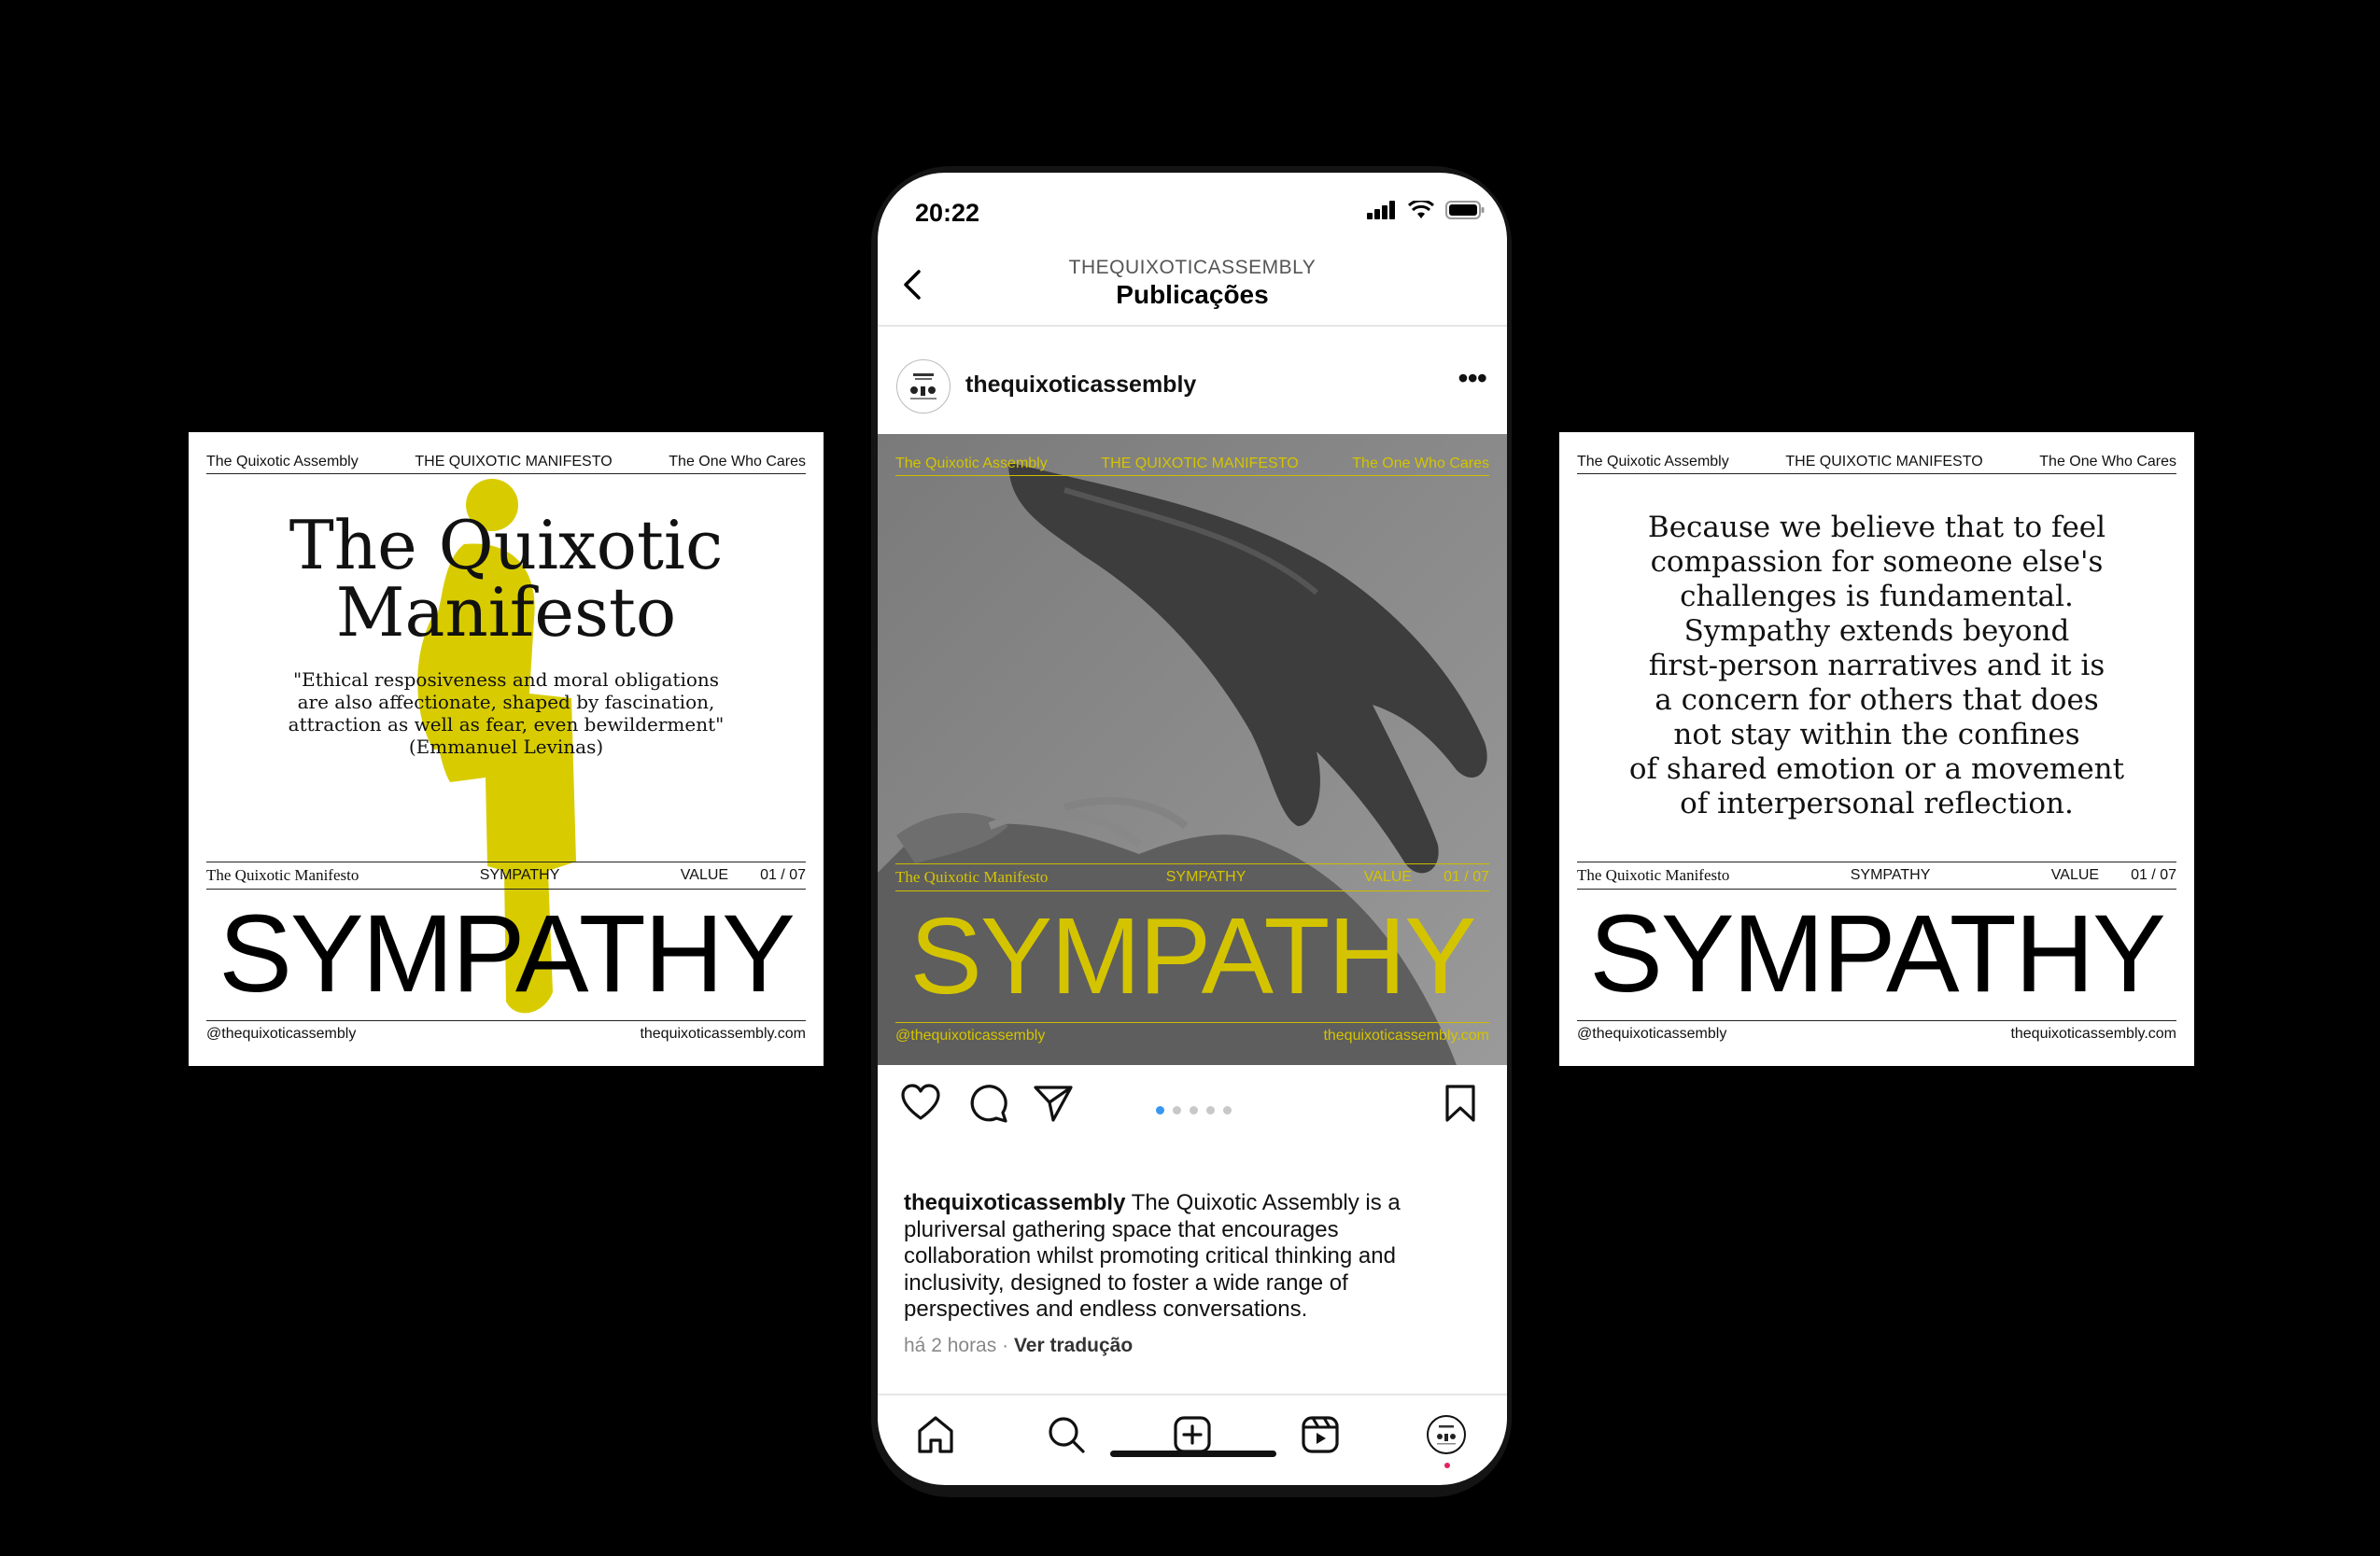 The image size is (2380, 1556). What do you see at coordinates (1192, 294) in the screenshot?
I see `nav-title: Publicações` at bounding box center [1192, 294].